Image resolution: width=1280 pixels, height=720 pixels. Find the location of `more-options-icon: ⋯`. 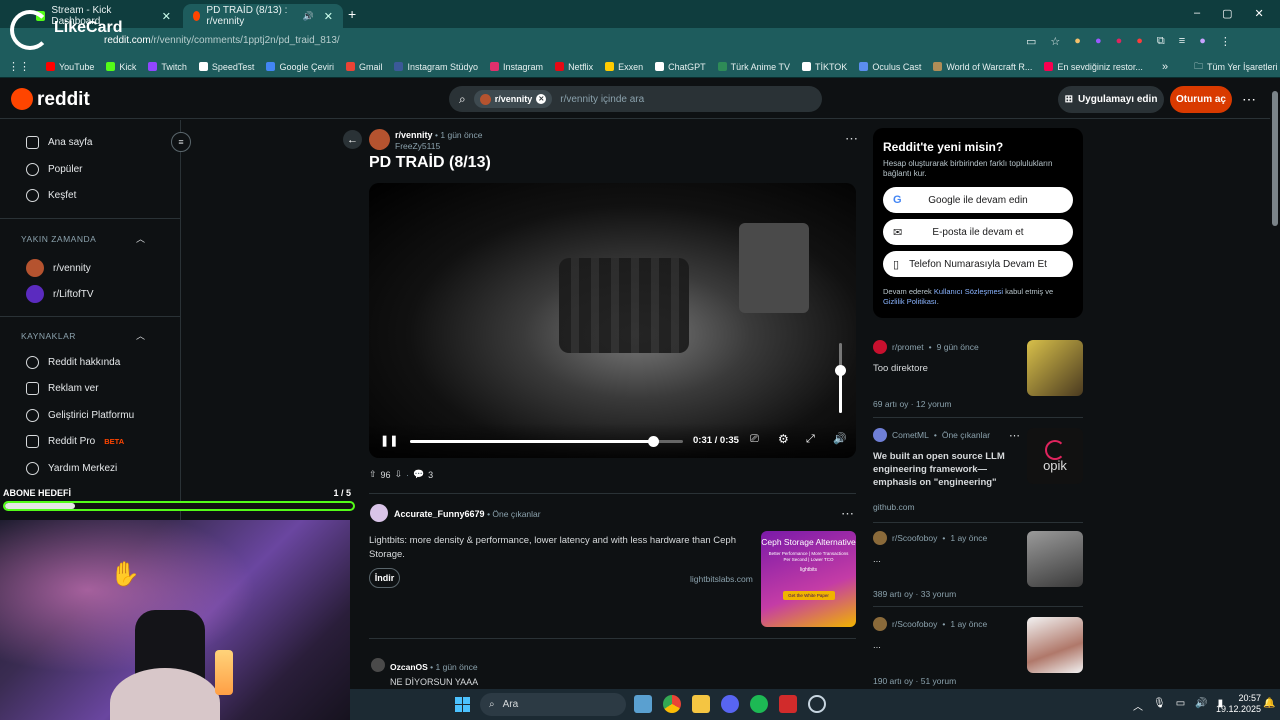

more-options-icon: ⋯ is located at coordinates (1249, 99).